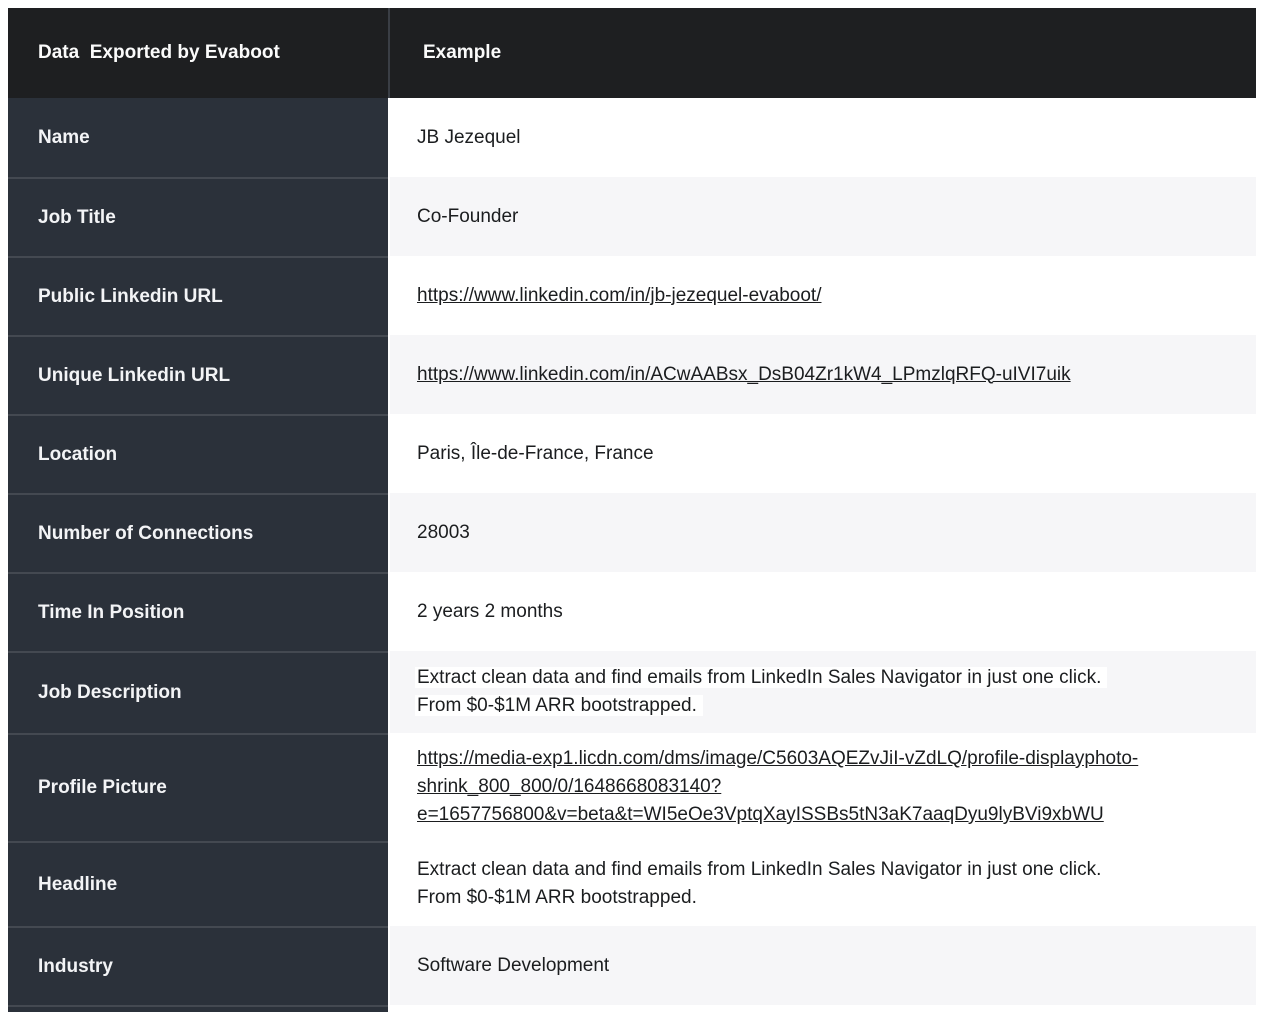  Describe the element at coordinates (198, 787) in the screenshot. I see `row-profile-picture-label-cell: Profile Picture` at that location.